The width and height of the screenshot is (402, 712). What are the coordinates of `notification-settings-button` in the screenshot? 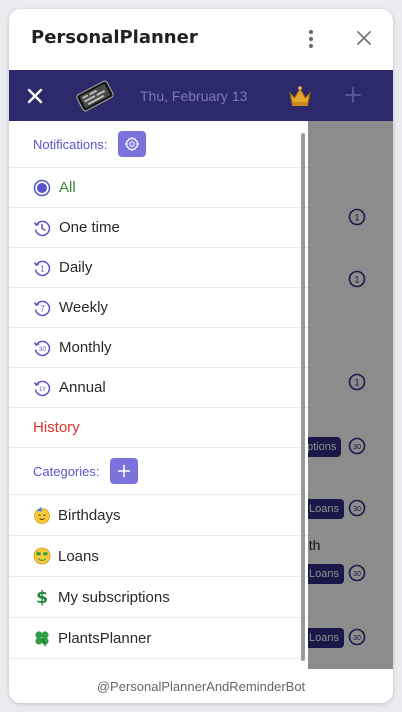 It's located at (132, 144).